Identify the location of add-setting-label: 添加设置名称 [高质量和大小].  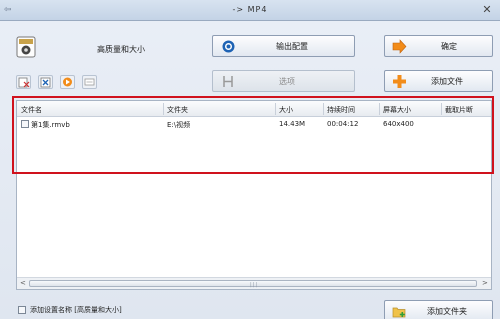
(76, 310).